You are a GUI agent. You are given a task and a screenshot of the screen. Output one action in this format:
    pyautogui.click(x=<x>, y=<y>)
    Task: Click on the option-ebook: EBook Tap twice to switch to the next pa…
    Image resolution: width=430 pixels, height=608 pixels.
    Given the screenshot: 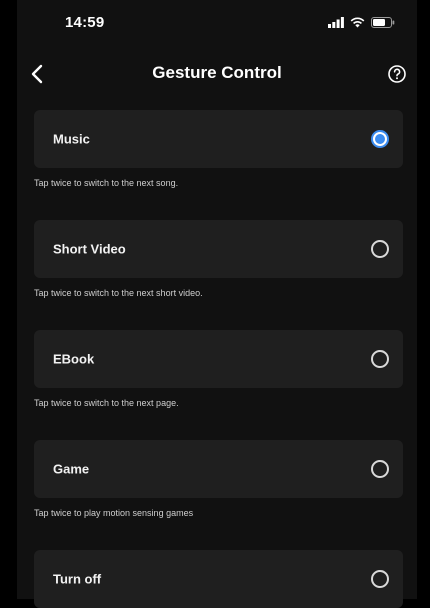 What is the action you would take?
    pyautogui.click(x=218, y=369)
    